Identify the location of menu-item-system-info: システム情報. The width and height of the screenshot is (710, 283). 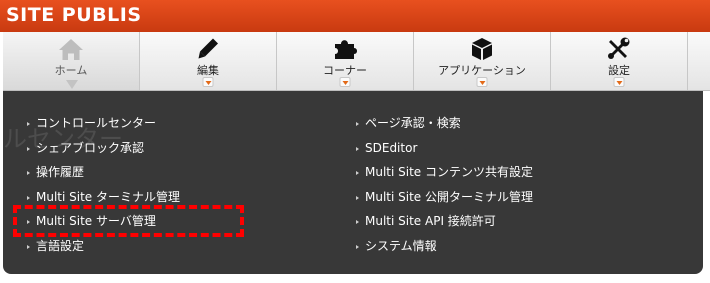
(444, 246).